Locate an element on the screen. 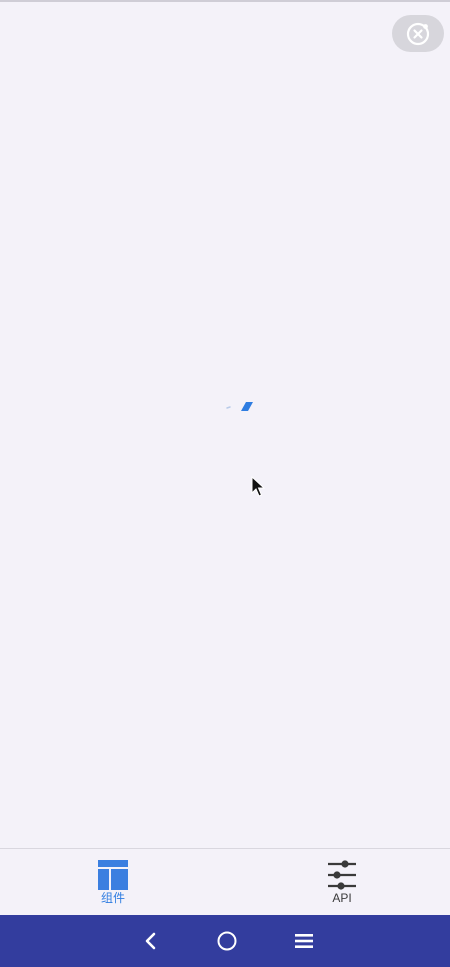 Image resolution: width=450 pixels, height=967 pixels. system-home-button is located at coordinates (227, 941).